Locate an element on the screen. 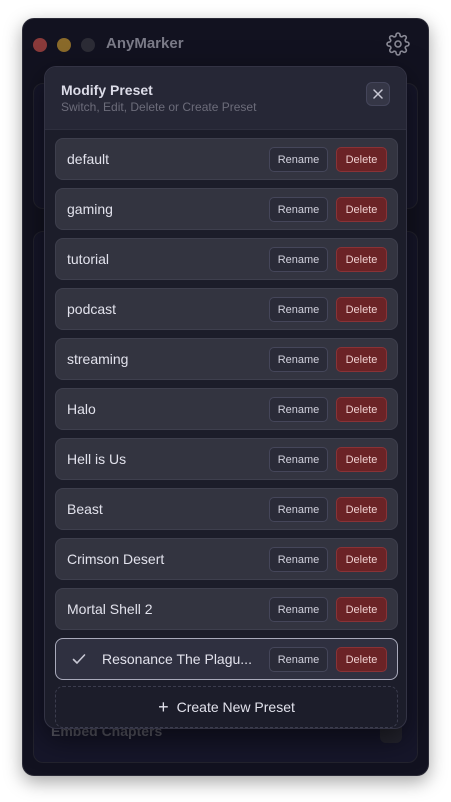 Image resolution: width=451 pixels, height=802 pixels. preset-name: Mortal Shell 2 is located at coordinates (110, 609).